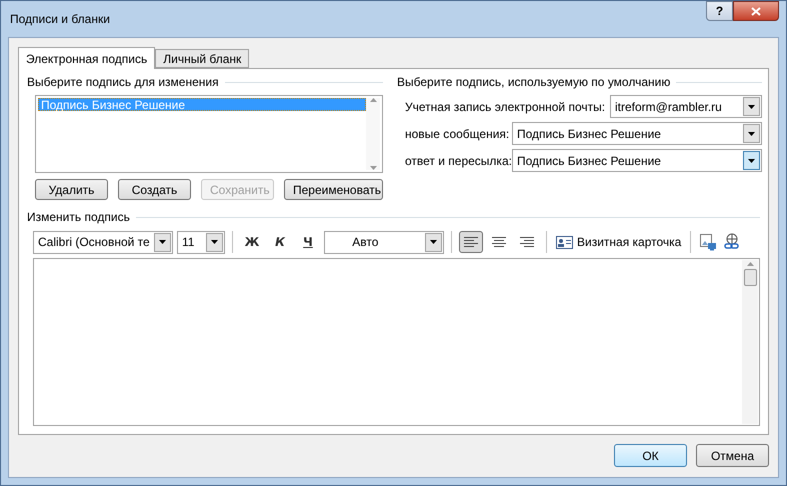  I want to click on field-label: Учетная запись электронной почты:, so click(505, 107).